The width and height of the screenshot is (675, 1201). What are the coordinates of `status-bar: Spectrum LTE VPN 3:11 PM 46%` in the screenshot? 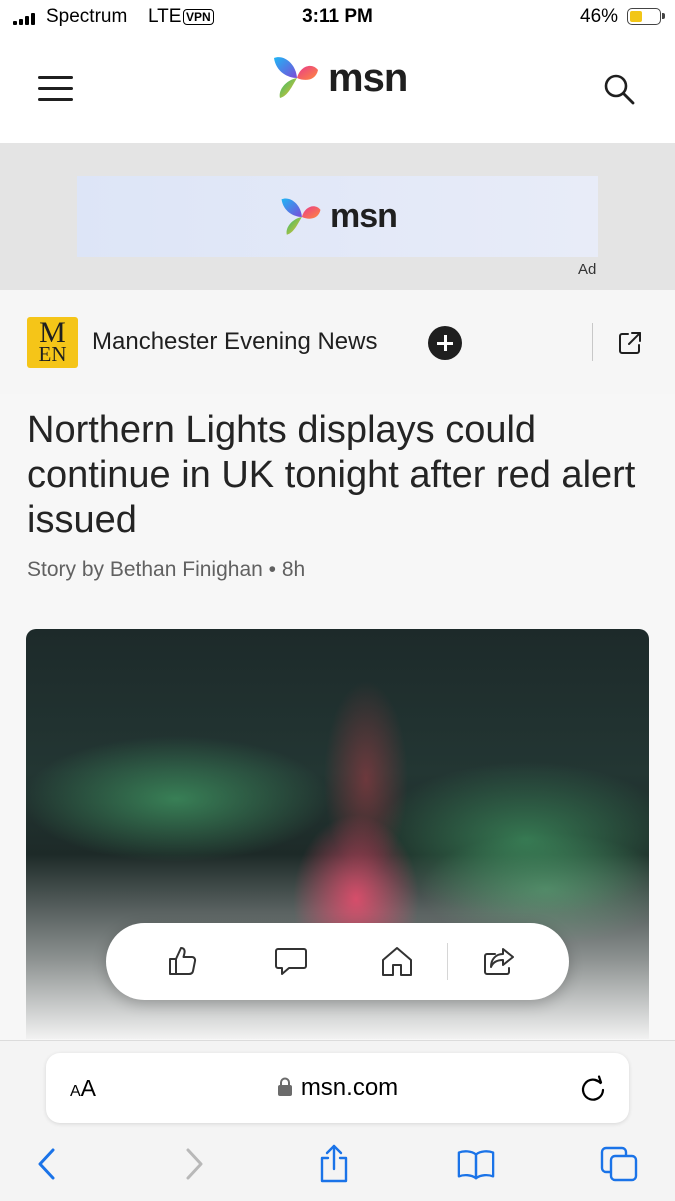 It's located at (337, 18).